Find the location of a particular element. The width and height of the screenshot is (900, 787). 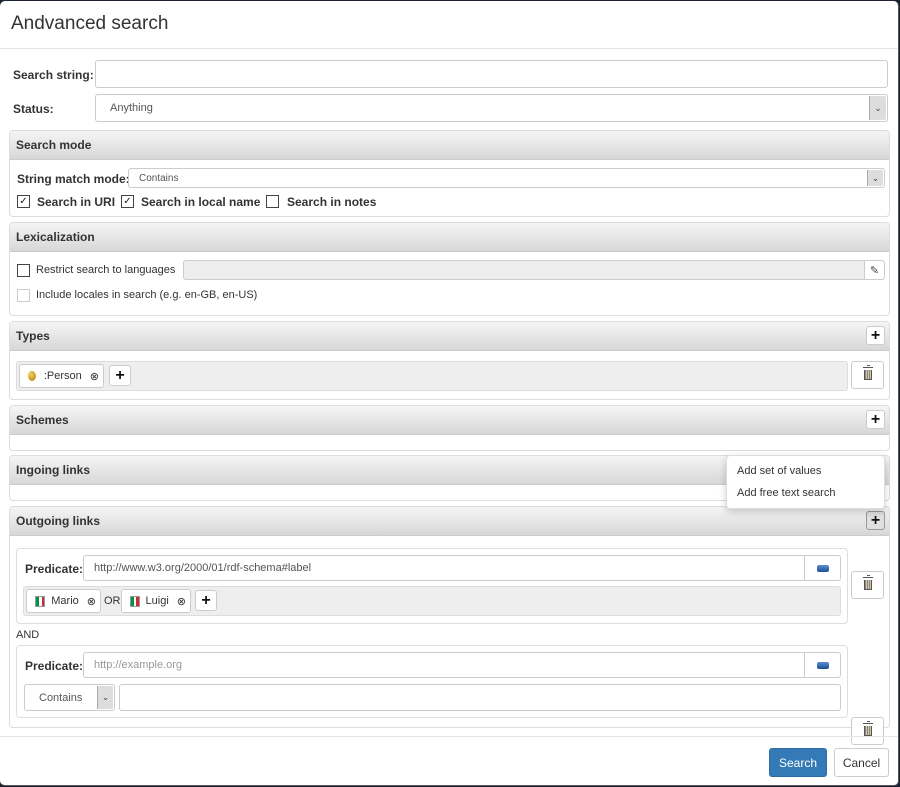

outgoing-filter: Predicate: http://example.org Contains ⌄ is located at coordinates (432, 681).